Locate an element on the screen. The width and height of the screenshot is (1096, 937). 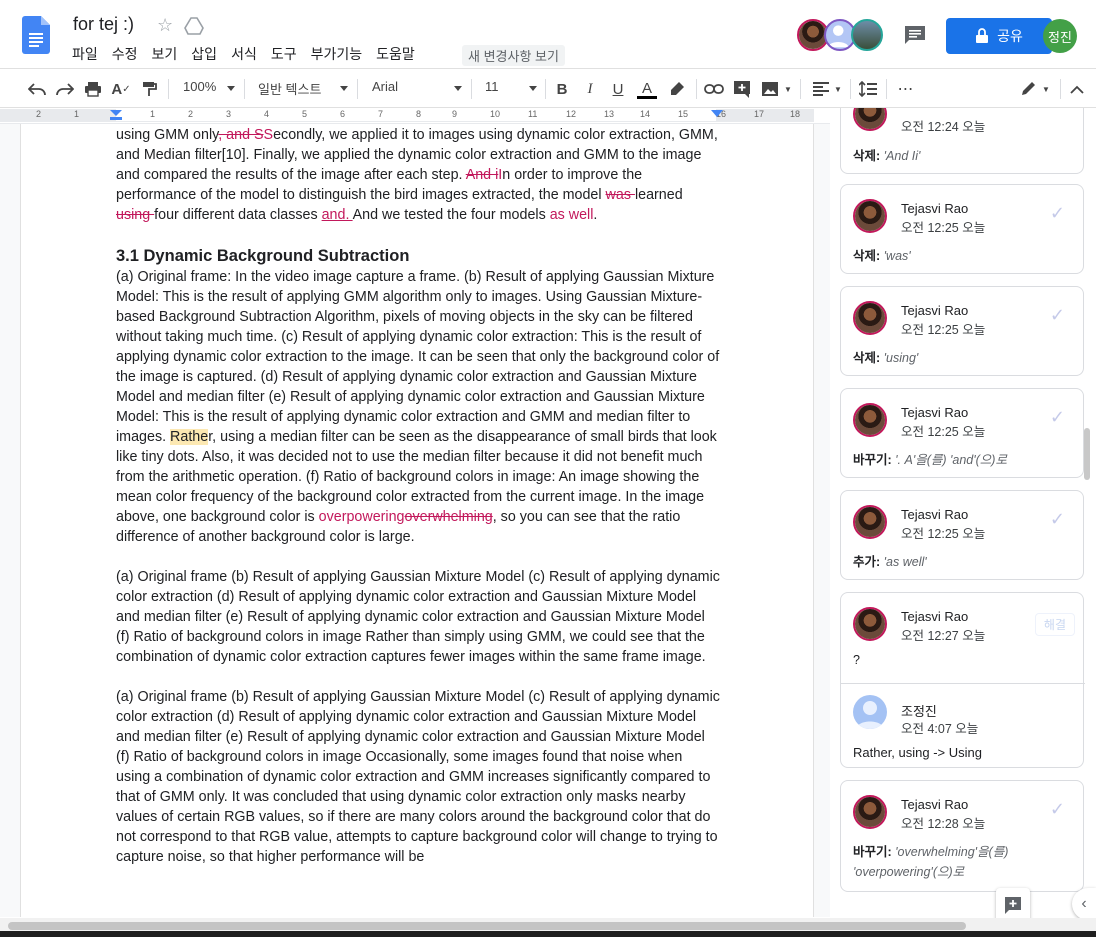
see-new-changes-link: 새 변경사항 보기 is located at coordinates (513, 55).